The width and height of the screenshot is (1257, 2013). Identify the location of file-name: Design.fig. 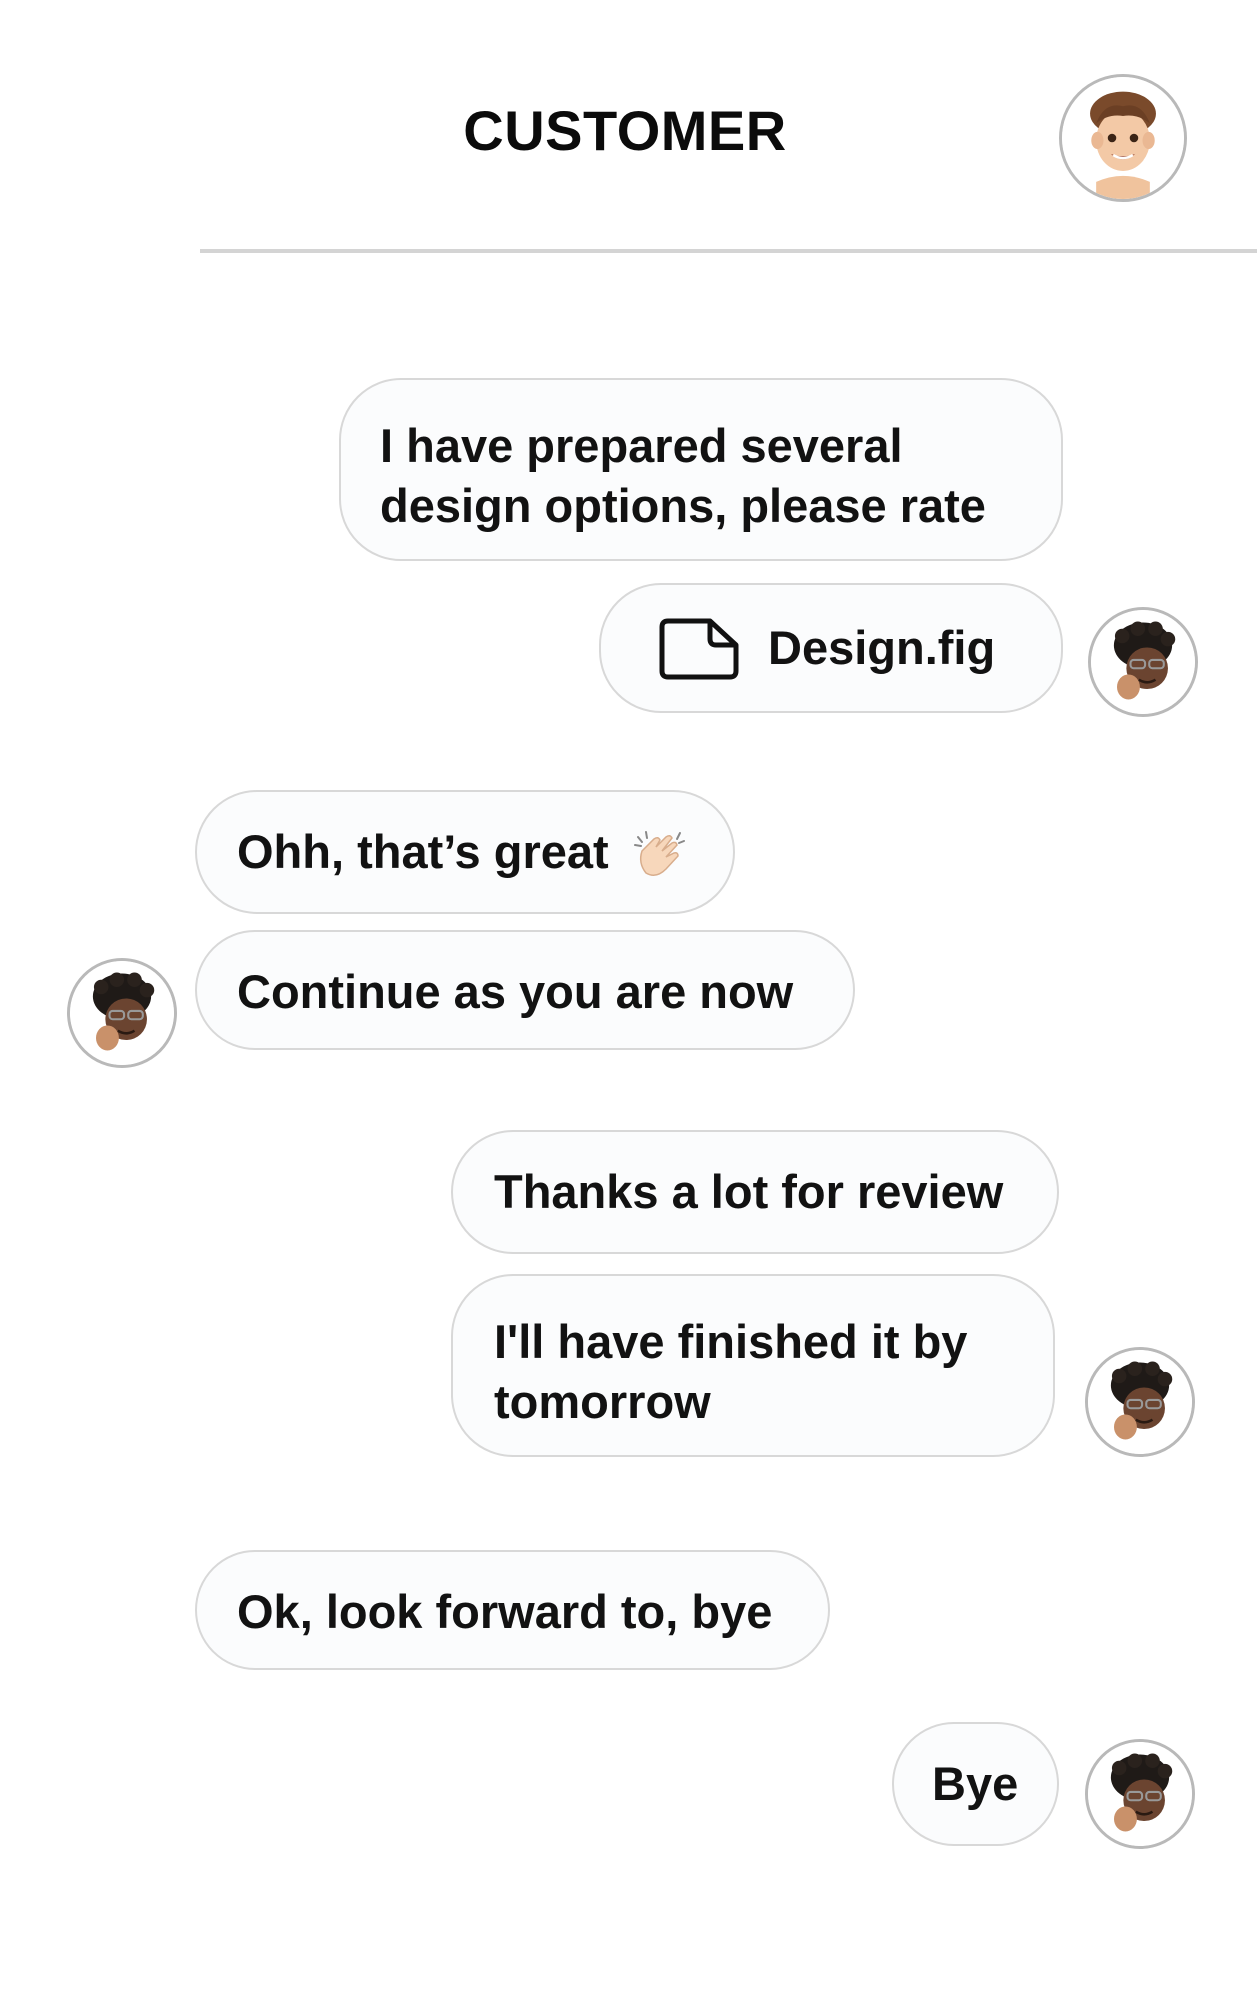
(882, 647).